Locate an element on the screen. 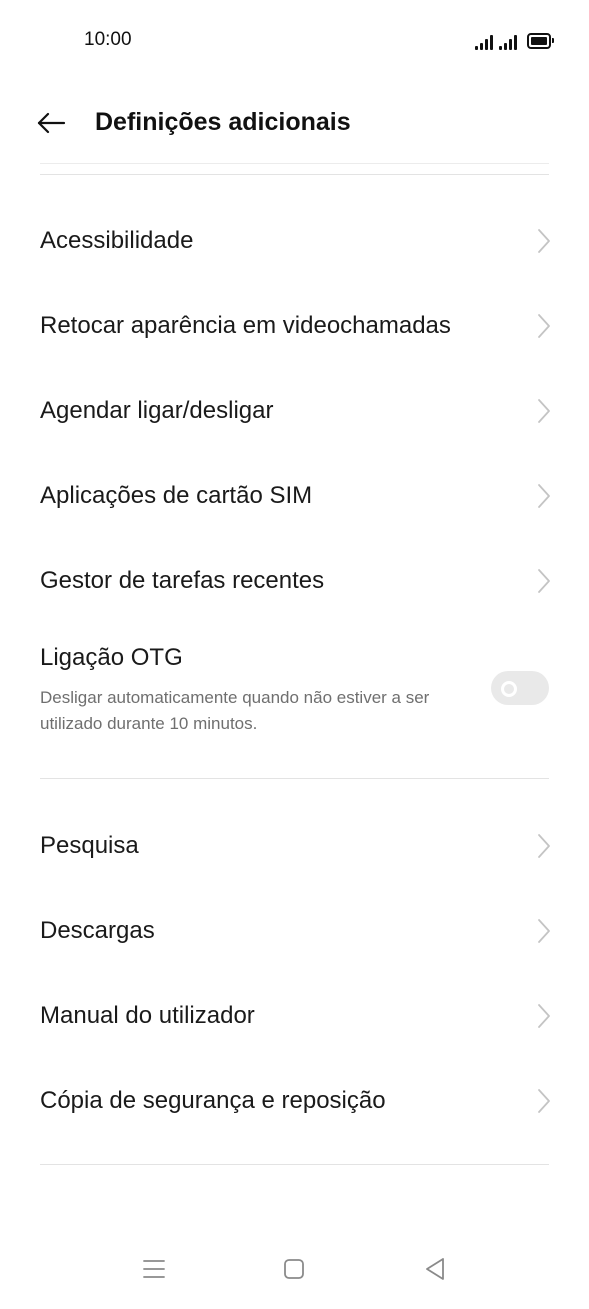 This screenshot has width=589, height=1309. row-label: Agendar ligar/desligar is located at coordinates (157, 410).